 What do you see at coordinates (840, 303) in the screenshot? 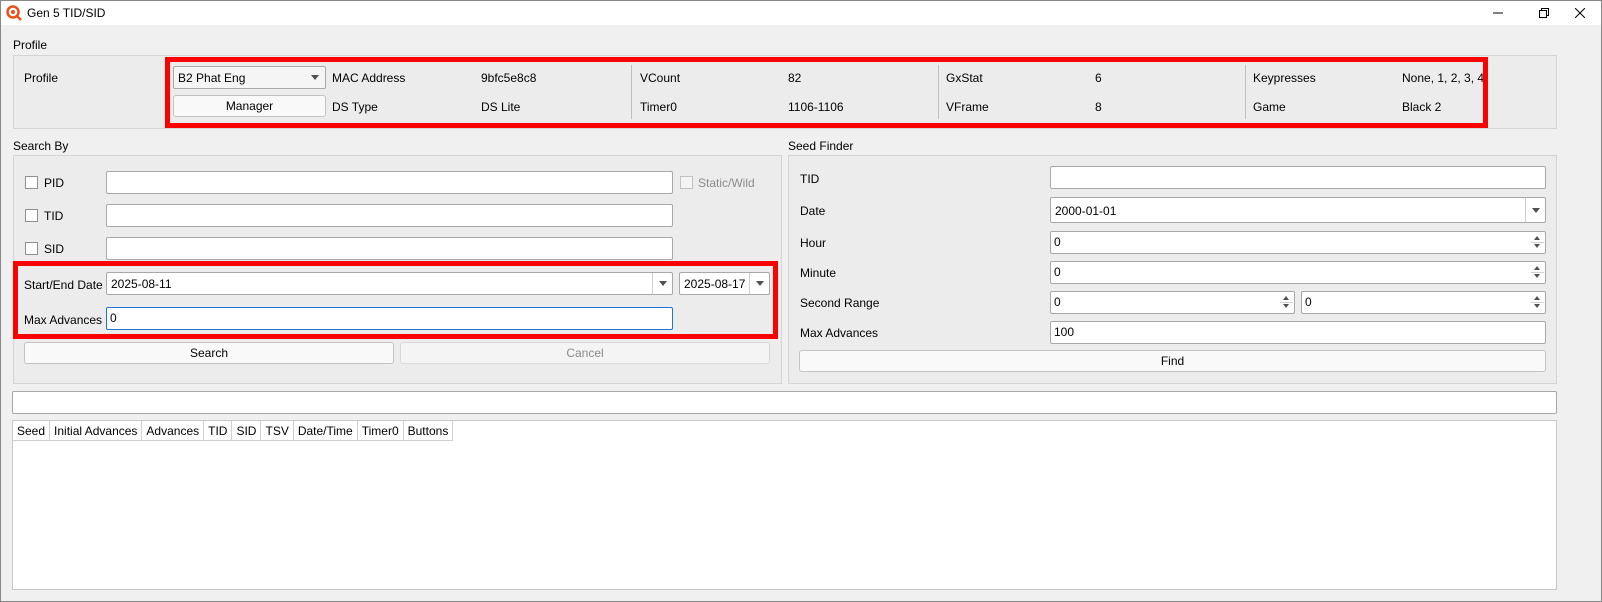
I see `sf-second-range-label: Second Range` at bounding box center [840, 303].